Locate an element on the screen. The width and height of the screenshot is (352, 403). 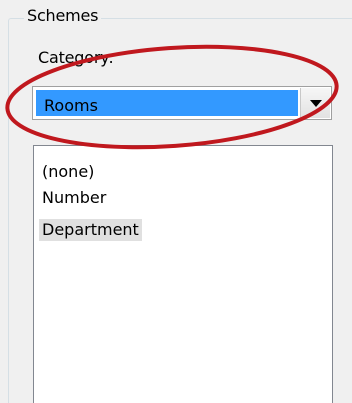
category-dropdown: Rooms is located at coordinates (182, 103).